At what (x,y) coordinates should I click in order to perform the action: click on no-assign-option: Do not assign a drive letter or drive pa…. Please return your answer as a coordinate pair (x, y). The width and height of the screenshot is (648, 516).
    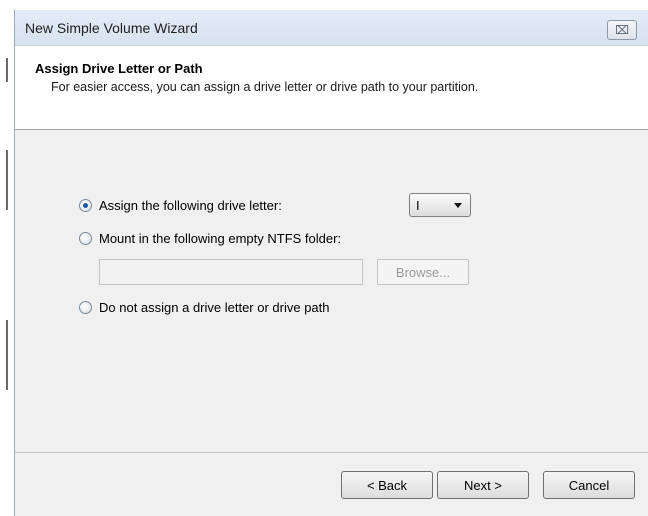
    Looking at the image, I should click on (204, 307).